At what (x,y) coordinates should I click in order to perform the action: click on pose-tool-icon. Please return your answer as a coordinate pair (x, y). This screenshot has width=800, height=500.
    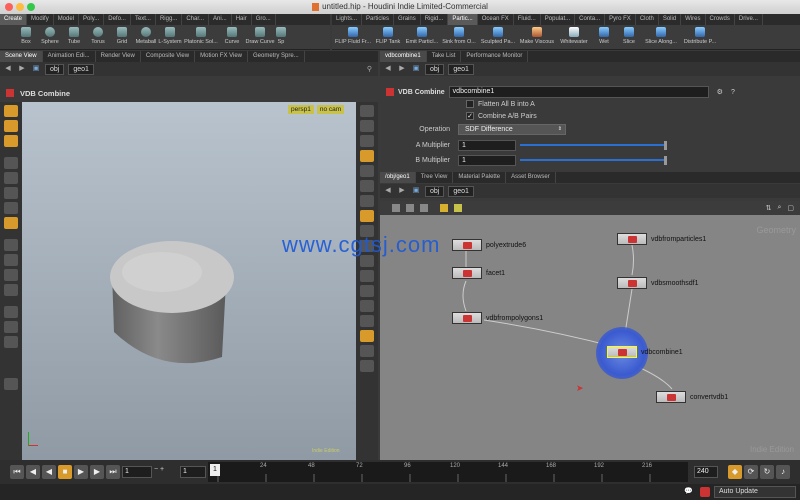
    Looking at the image, I should click on (11, 208).